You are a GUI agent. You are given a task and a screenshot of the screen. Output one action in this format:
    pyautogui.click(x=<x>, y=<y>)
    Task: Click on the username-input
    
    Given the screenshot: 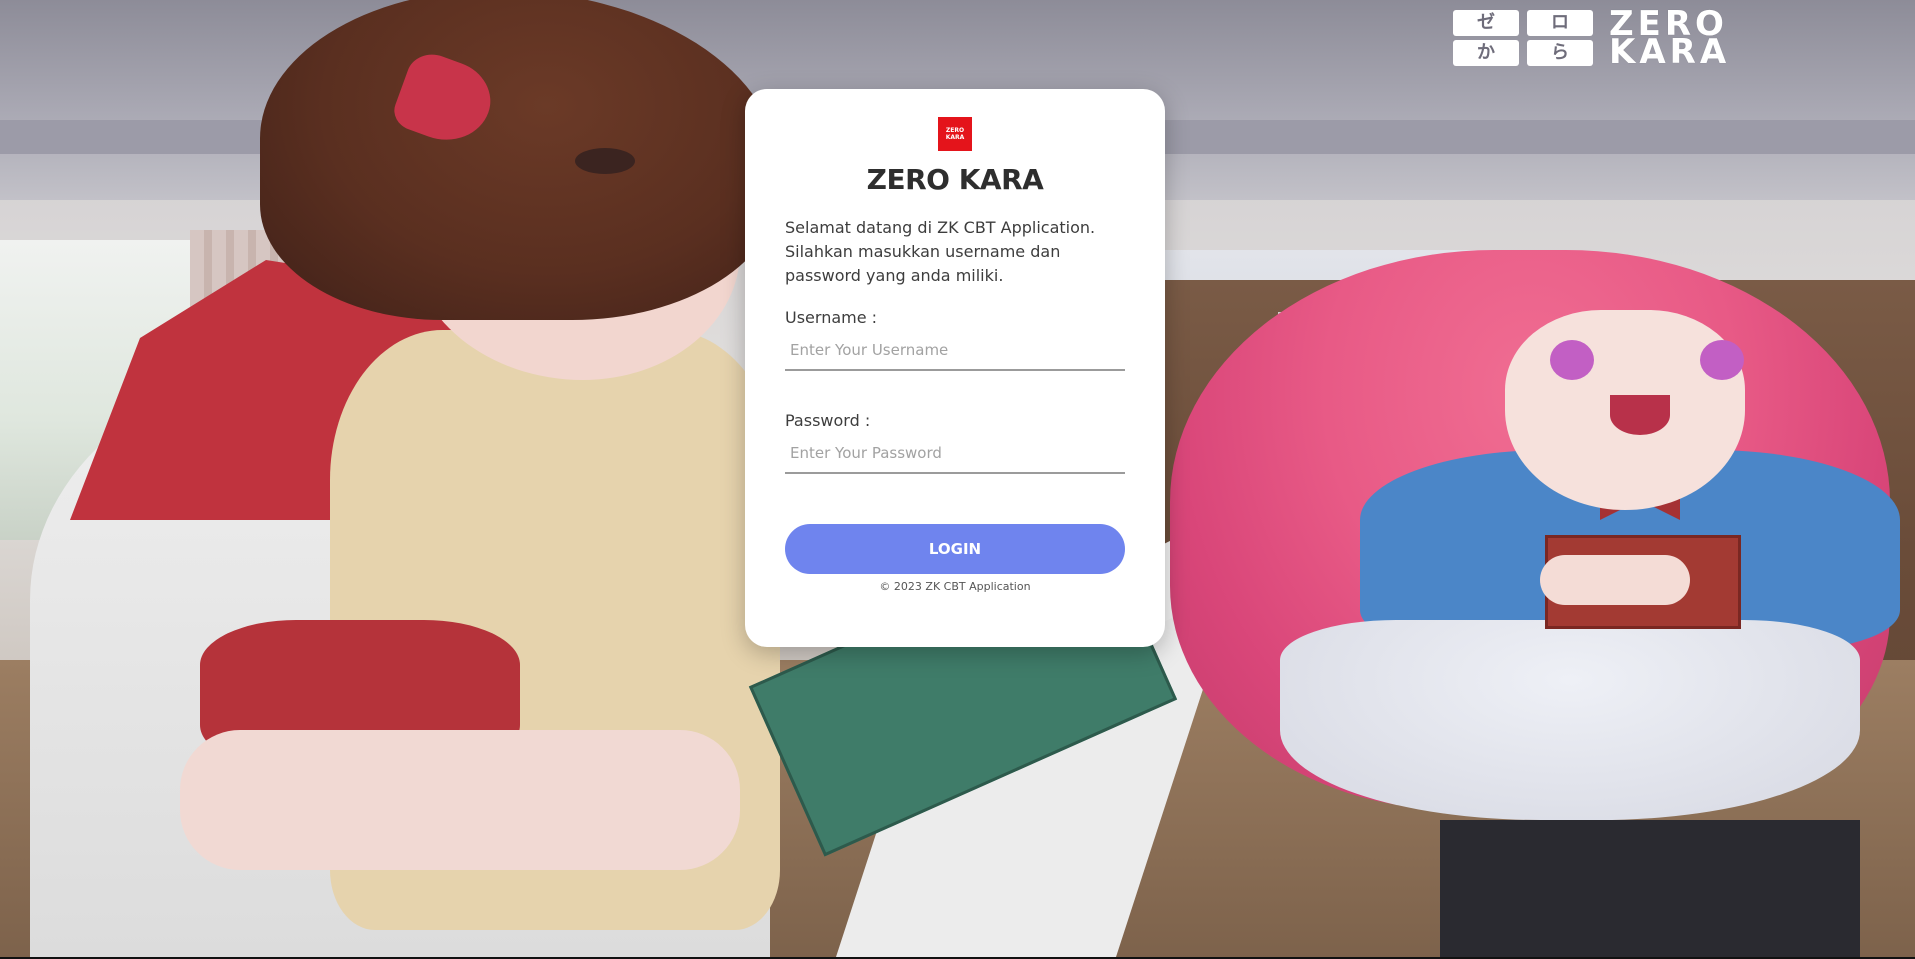 What is the action you would take?
    pyautogui.click(x=955, y=351)
    